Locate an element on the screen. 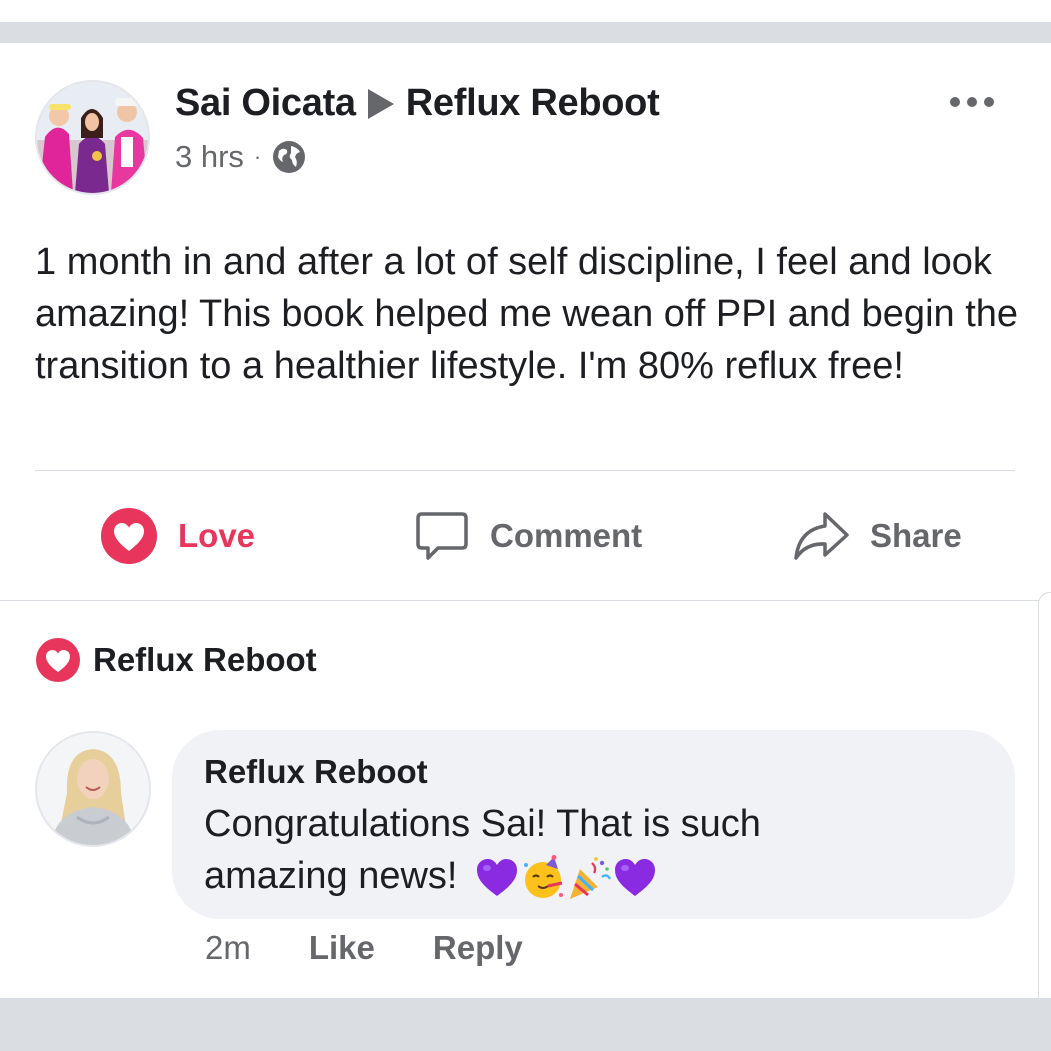 This screenshot has height=1051, width=1051. love-button: Love is located at coordinates (177, 536).